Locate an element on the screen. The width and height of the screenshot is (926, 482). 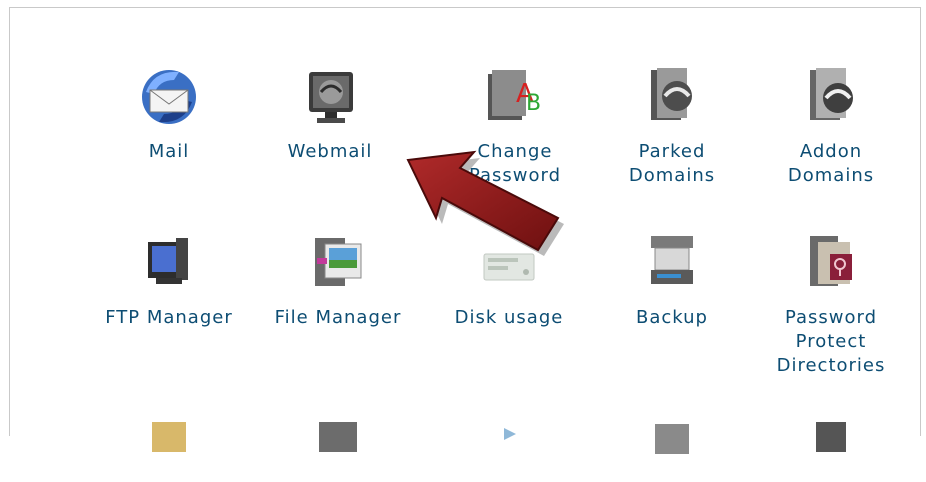
document-icon is located at coordinates (338, 437).